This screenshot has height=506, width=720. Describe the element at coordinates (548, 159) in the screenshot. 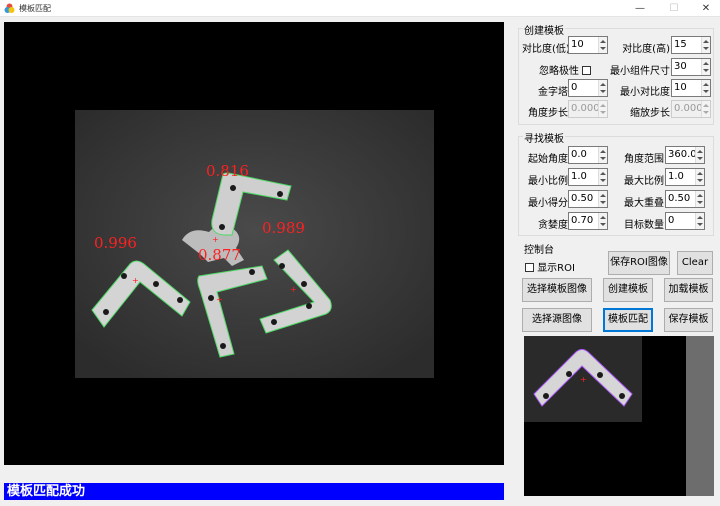

I see `start-angle-label: 起始角度` at that location.